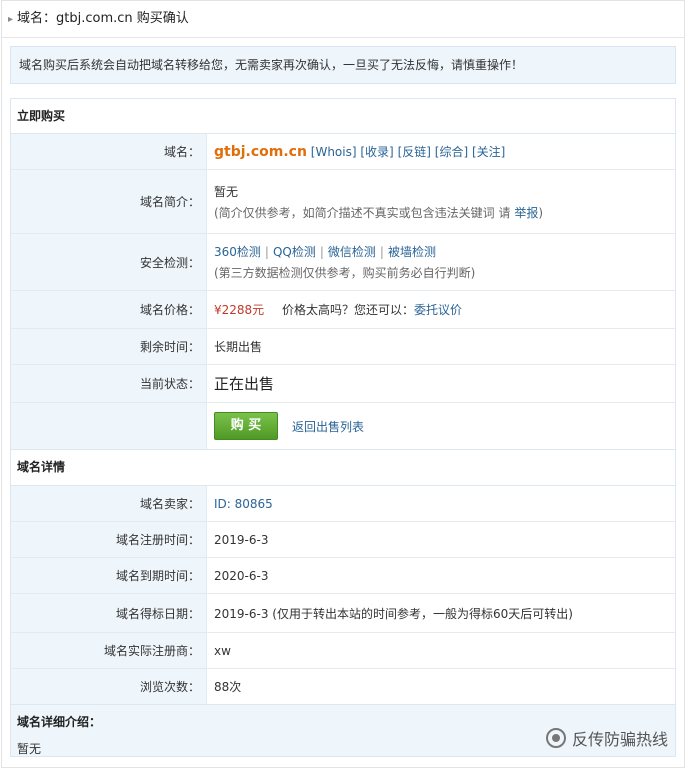  I want to click on check-qq-link: QQ检测, so click(294, 252).